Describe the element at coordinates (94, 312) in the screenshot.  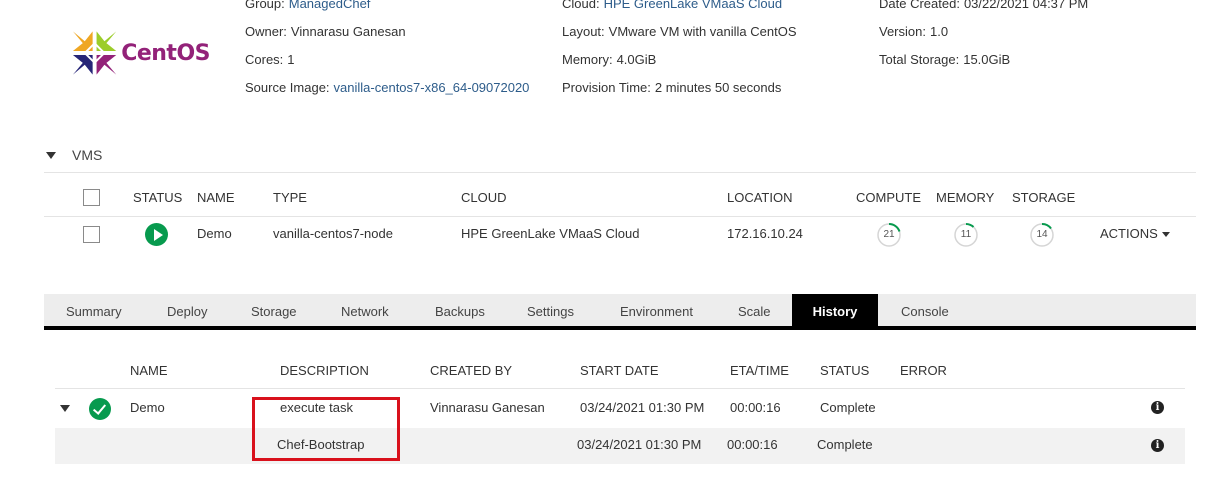
I see `tab-summary: Summary` at that location.